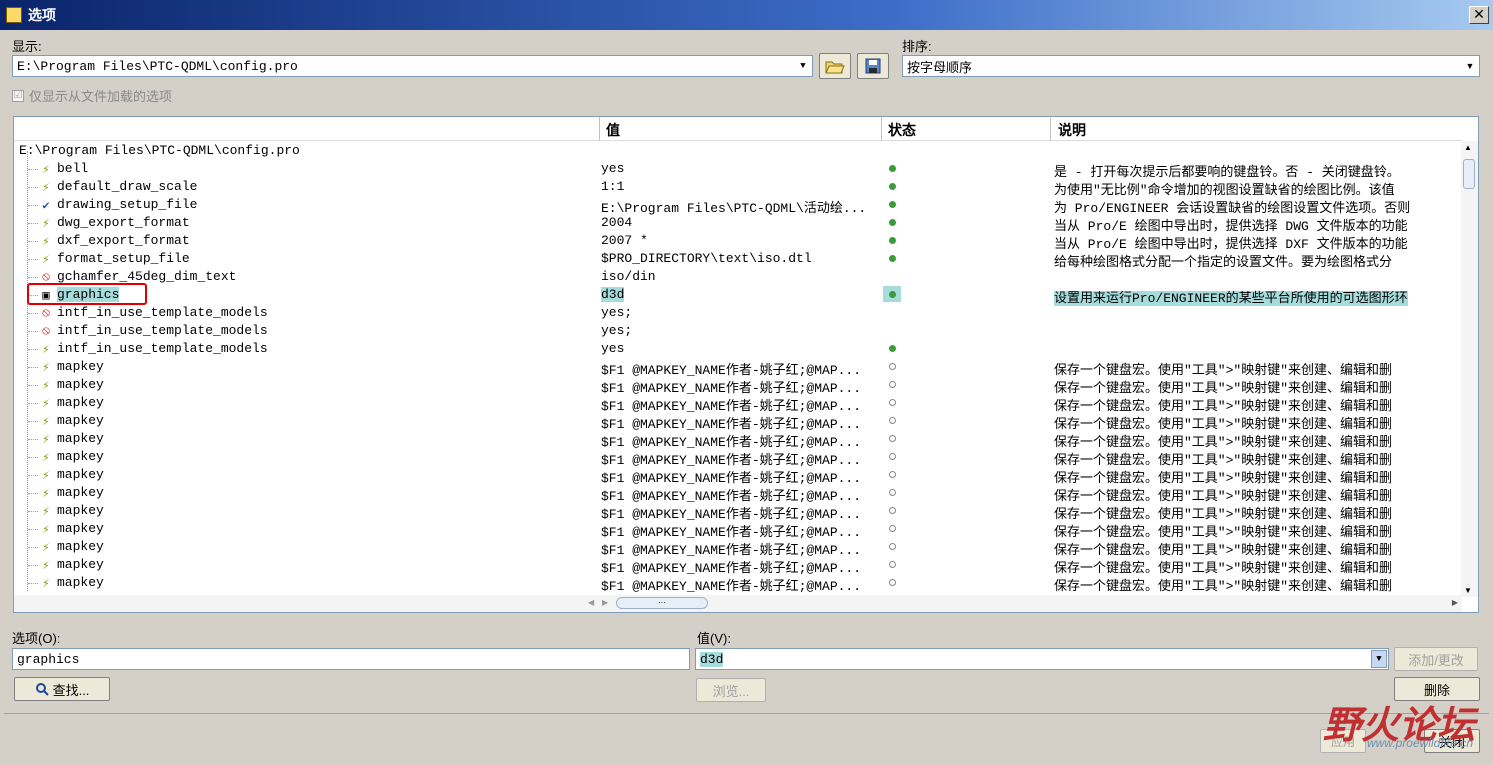 Image resolution: width=1493 pixels, height=765 pixels. Describe the element at coordinates (412, 66) in the screenshot. I see `show-select: E:\Program Files\PTC-QDML\config.pro ▼` at that location.